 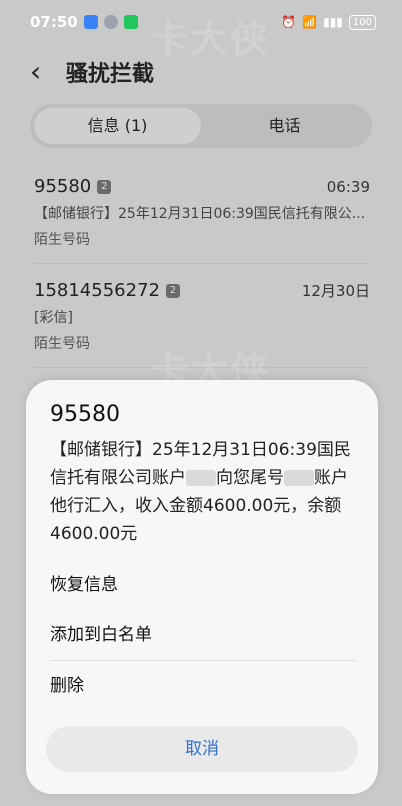 What do you see at coordinates (50, 72) in the screenshot?
I see `back-arrow-icon: ‹` at bounding box center [50, 72].